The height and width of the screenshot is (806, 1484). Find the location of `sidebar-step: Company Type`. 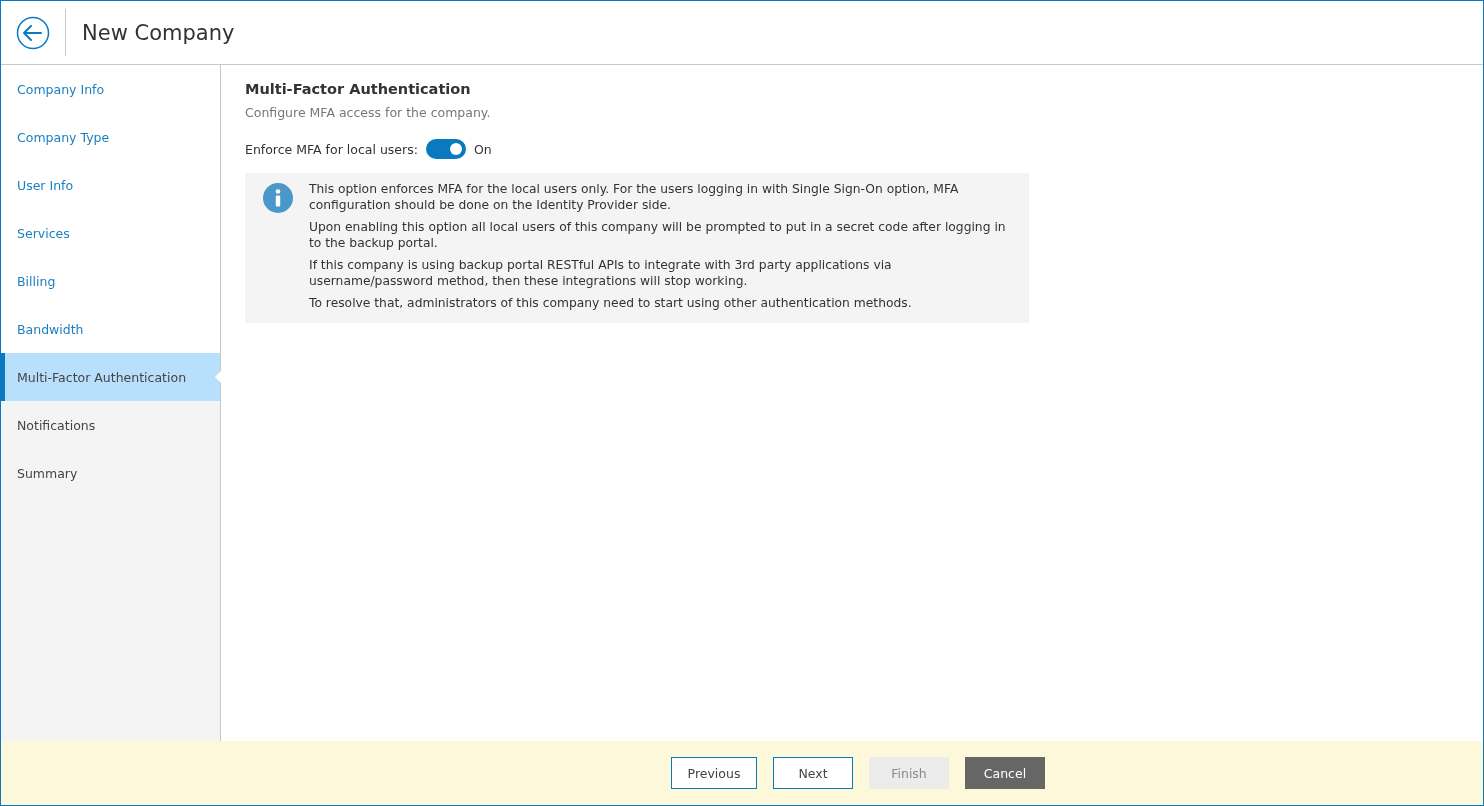

sidebar-step: Company Type is located at coordinates (110, 137).